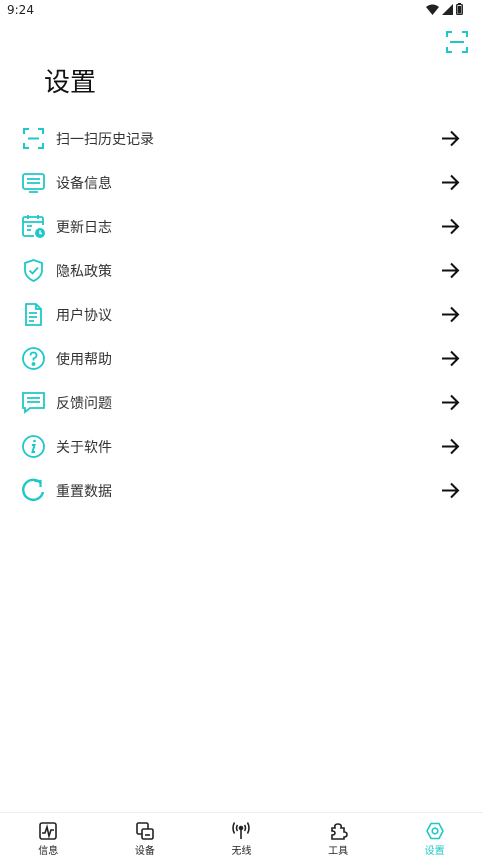  Describe the element at coordinates (33, 270) in the screenshot. I see `shield-check-icon` at that location.